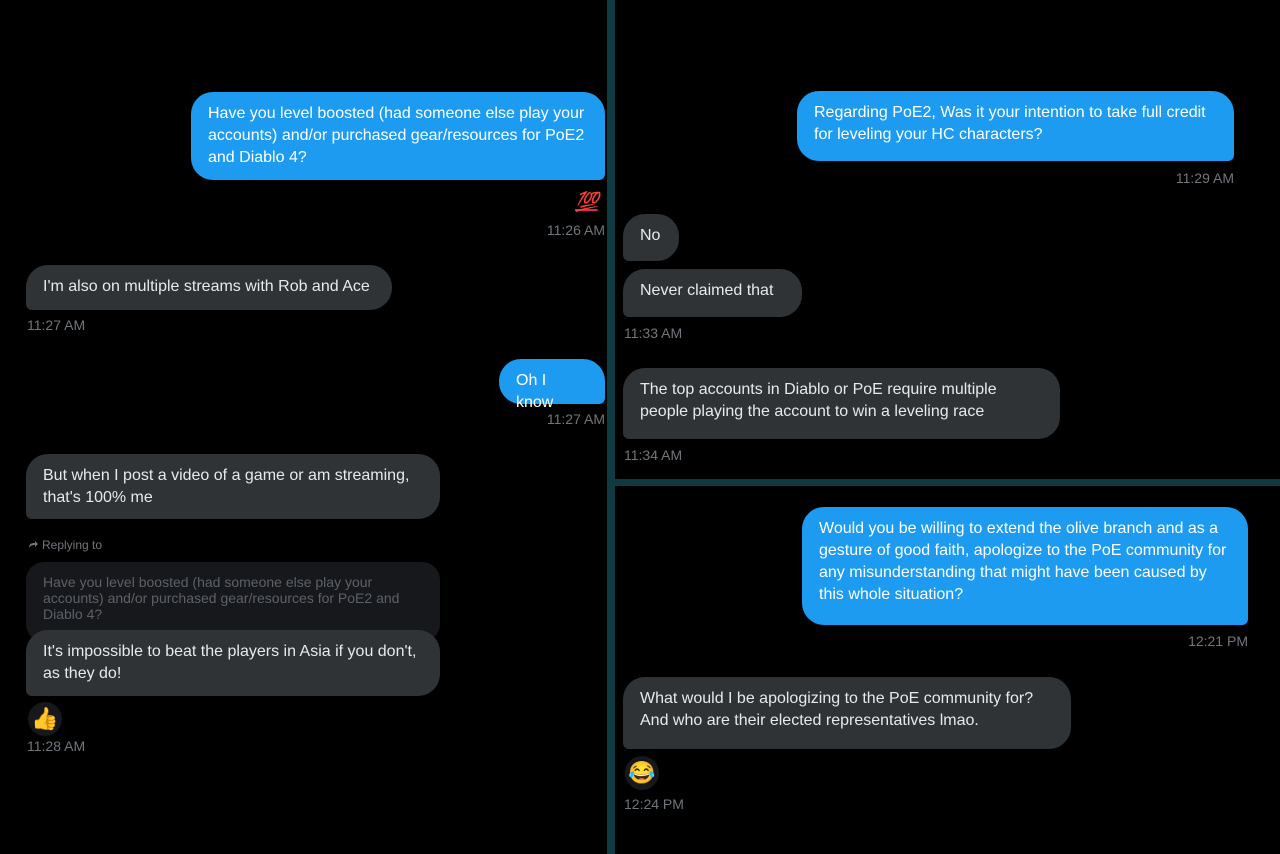 This screenshot has height=854, width=1280. What do you see at coordinates (56, 746) in the screenshot?
I see `timestamp: 11:28 AM` at bounding box center [56, 746].